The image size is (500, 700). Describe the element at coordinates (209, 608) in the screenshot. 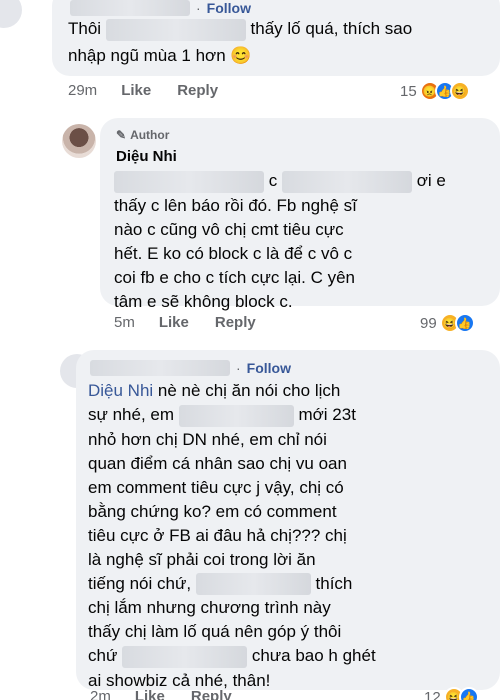

I see `comment-text-line: chị lắm nhưng chương trình này` at that location.